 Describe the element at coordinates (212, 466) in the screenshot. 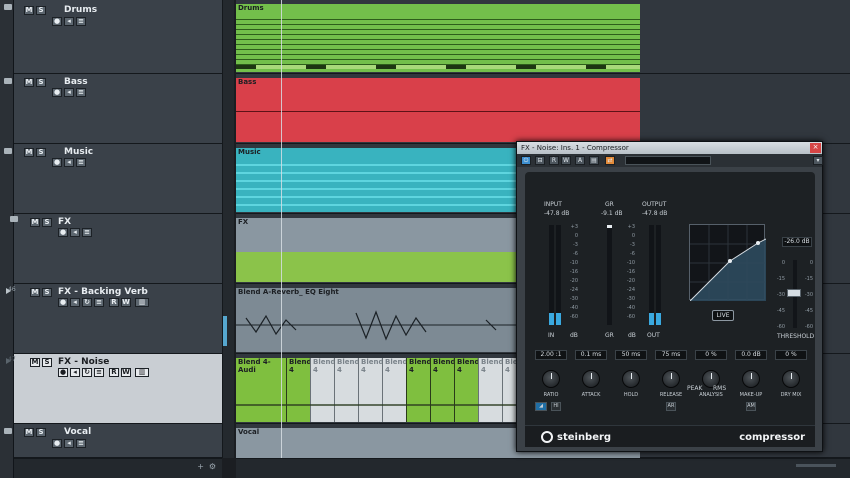

I see `settings-icon: ⚙` at that location.